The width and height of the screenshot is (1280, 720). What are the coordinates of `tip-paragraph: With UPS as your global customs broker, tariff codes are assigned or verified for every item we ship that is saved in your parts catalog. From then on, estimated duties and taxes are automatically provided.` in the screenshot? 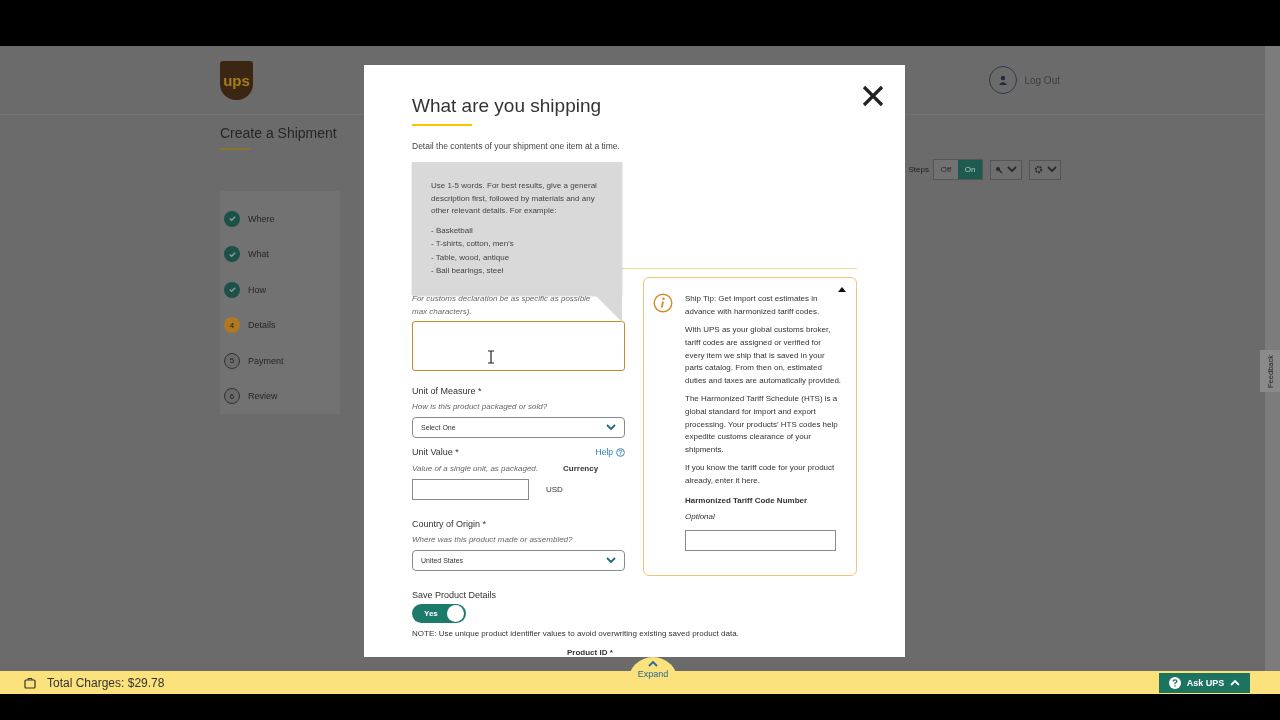 It's located at (763, 355).